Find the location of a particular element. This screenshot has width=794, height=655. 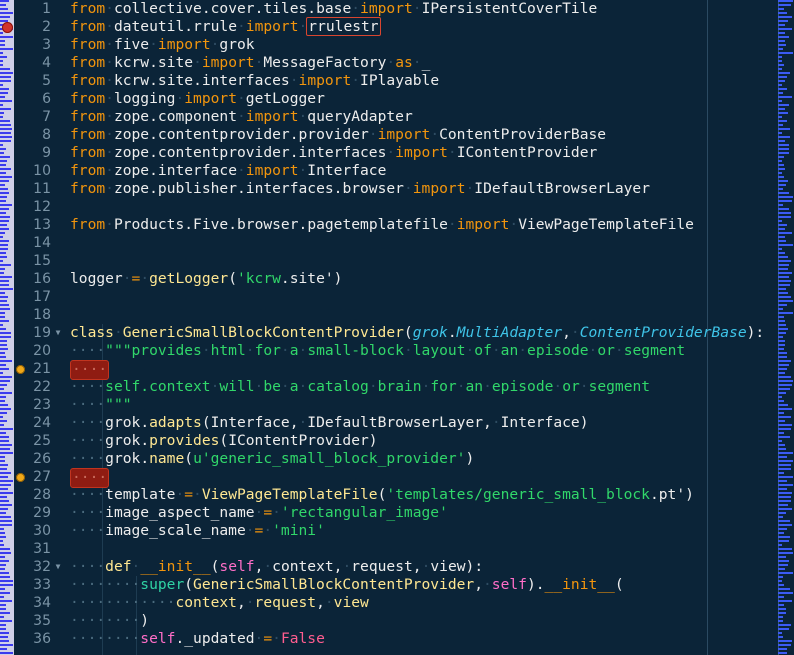

code-line: from·zope.interface·import·Interface is located at coordinates (424, 171).